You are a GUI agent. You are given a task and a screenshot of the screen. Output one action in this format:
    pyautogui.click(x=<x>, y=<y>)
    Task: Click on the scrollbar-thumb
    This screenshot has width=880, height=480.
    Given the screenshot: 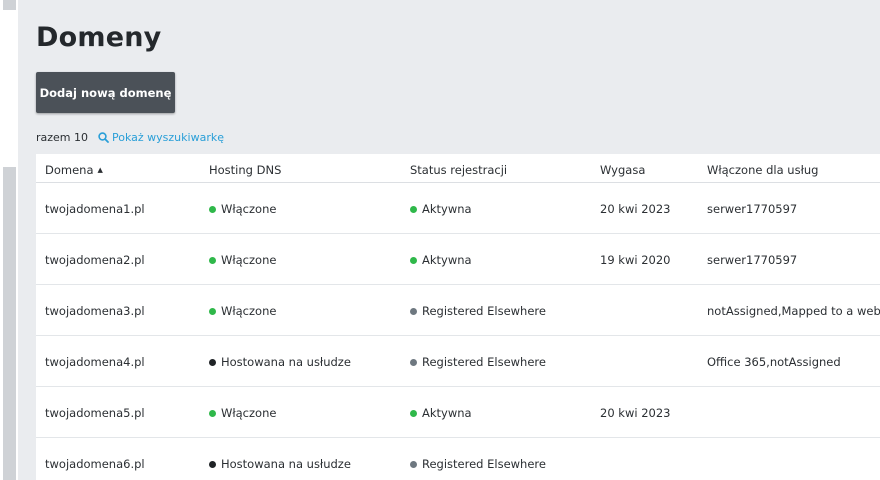 What is the action you would take?
    pyautogui.click(x=9, y=323)
    